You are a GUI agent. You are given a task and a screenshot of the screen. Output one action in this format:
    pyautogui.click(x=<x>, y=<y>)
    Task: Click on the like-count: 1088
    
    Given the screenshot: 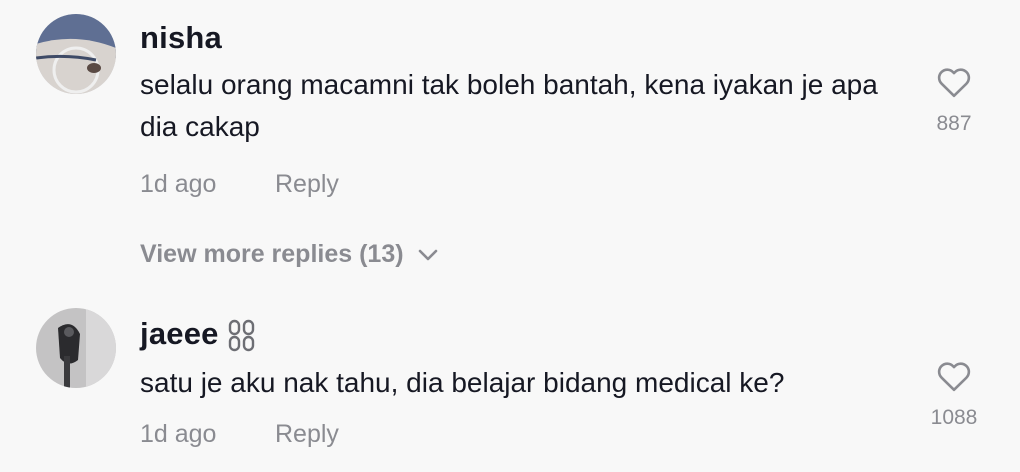 What is the action you would take?
    pyautogui.click(x=954, y=417)
    